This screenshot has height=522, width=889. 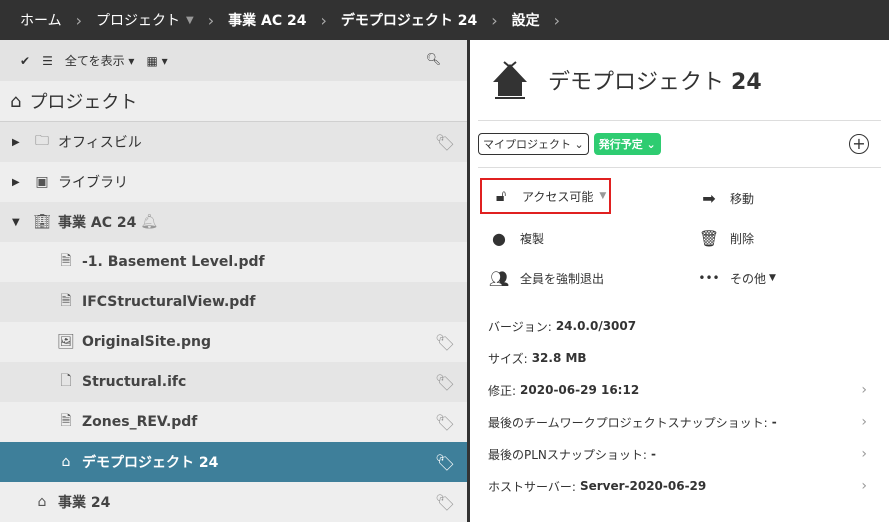 What do you see at coordinates (502, 390) in the screenshot?
I see `info-label: 修正:` at bounding box center [502, 390].